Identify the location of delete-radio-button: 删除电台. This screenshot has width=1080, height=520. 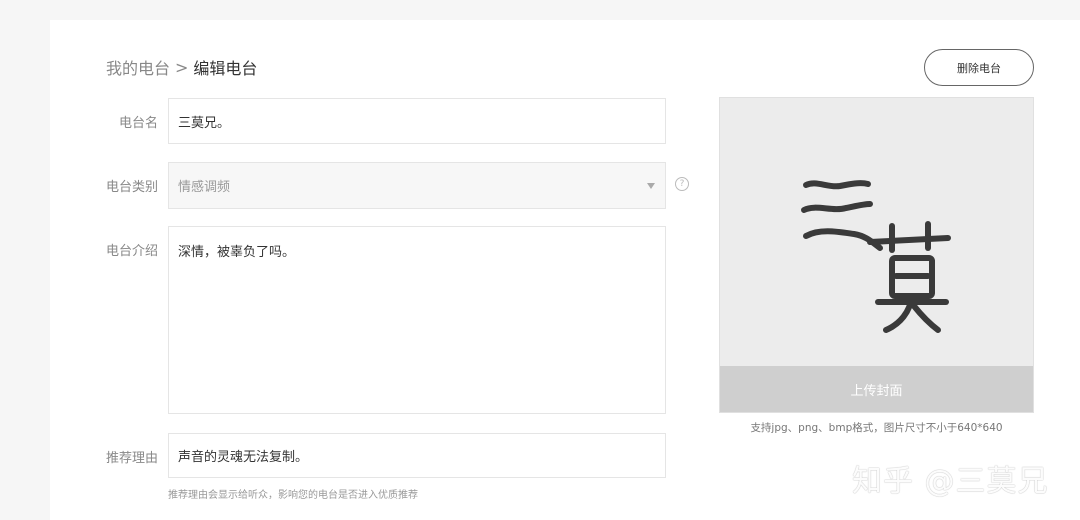
(979, 67).